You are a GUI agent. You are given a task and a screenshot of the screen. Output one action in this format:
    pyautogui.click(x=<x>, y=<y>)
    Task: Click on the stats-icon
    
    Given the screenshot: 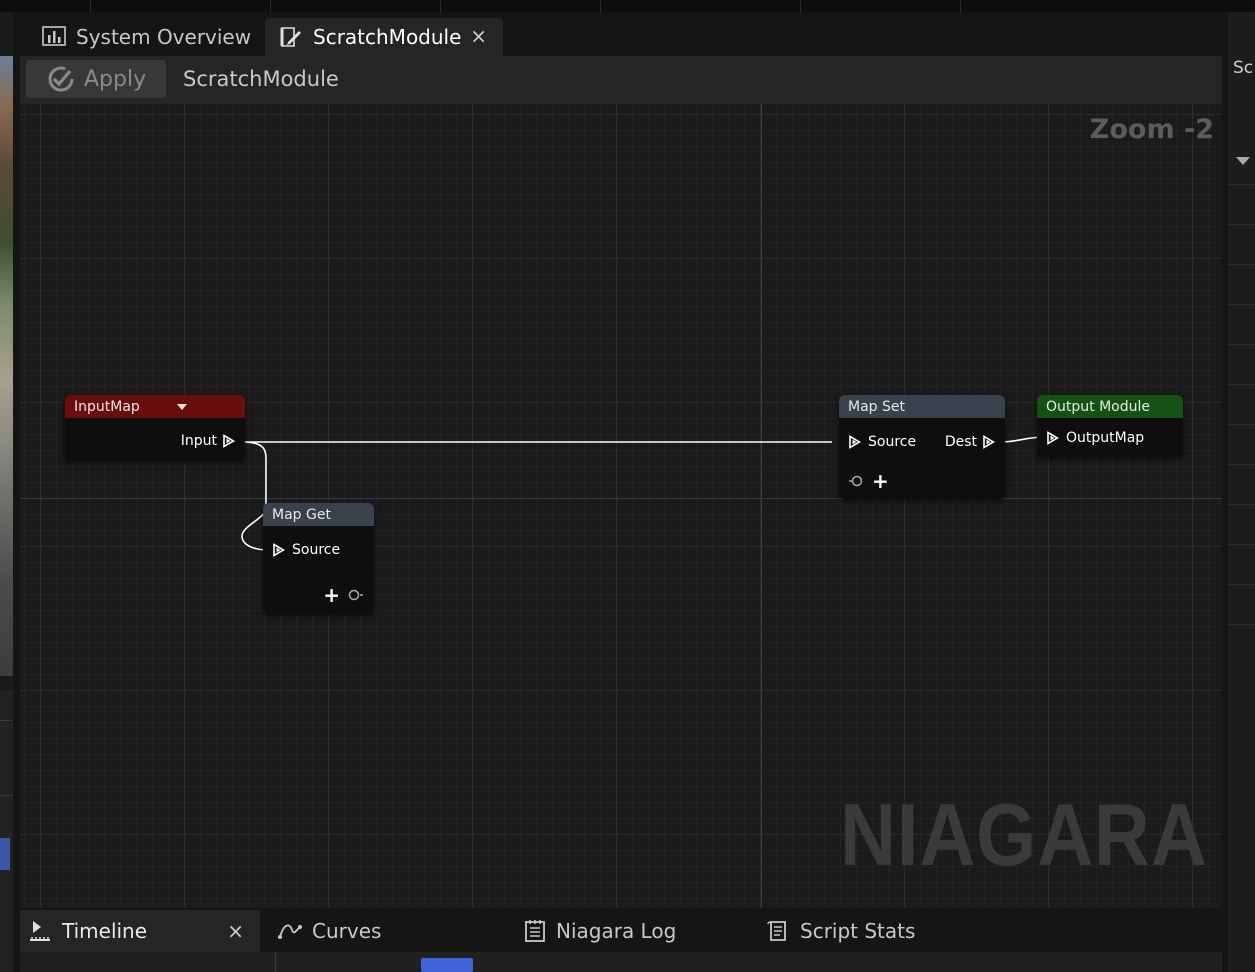 What is the action you would take?
    pyautogui.click(x=778, y=931)
    